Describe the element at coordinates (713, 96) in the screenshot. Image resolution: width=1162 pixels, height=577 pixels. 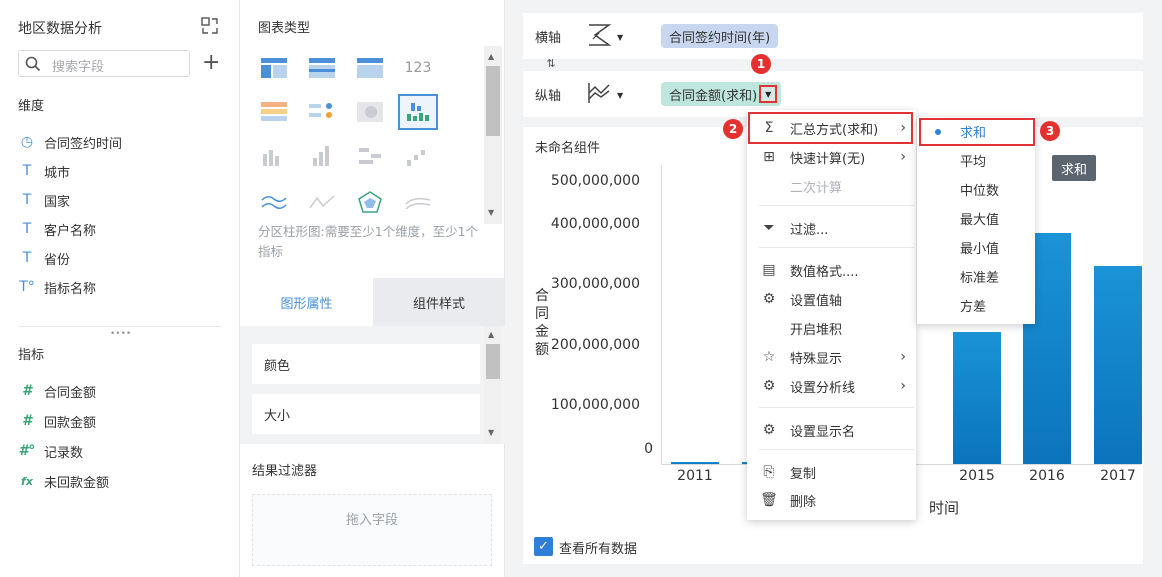
I see `y-axis-field-label: 合同金额(求和)` at that location.